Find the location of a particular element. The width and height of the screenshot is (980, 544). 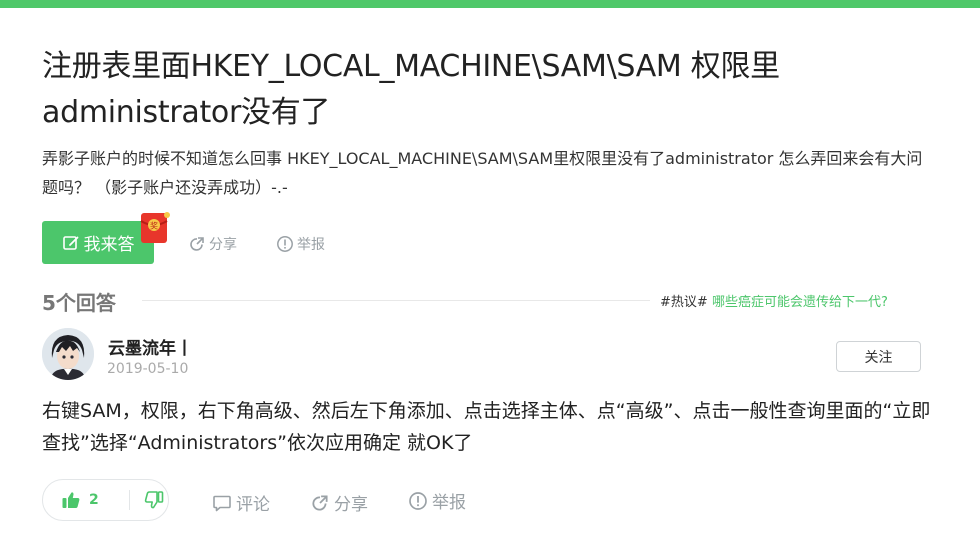

vote-widget: 2 is located at coordinates (105, 500).